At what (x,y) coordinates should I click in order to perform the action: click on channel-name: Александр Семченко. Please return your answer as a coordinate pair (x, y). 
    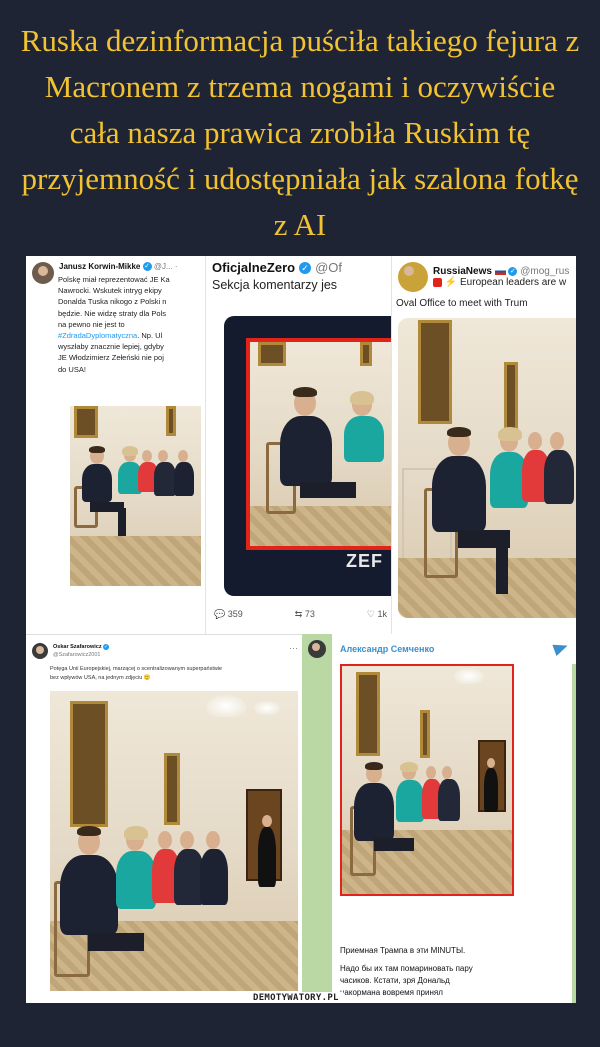
    Looking at the image, I should click on (387, 649).